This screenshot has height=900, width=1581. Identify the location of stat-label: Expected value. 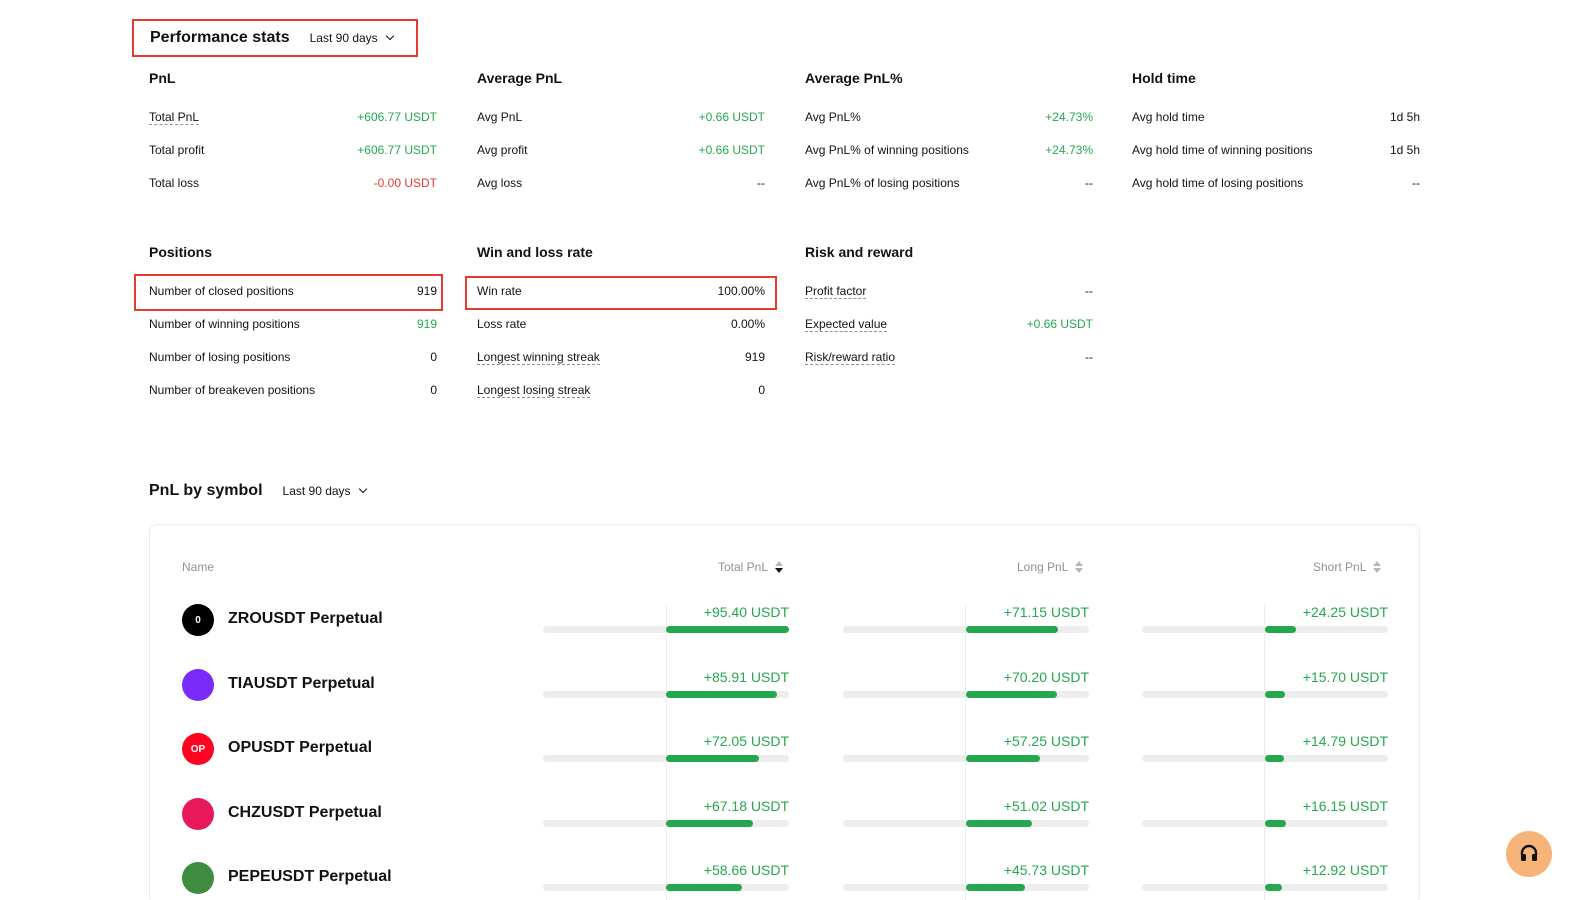
(846, 324).